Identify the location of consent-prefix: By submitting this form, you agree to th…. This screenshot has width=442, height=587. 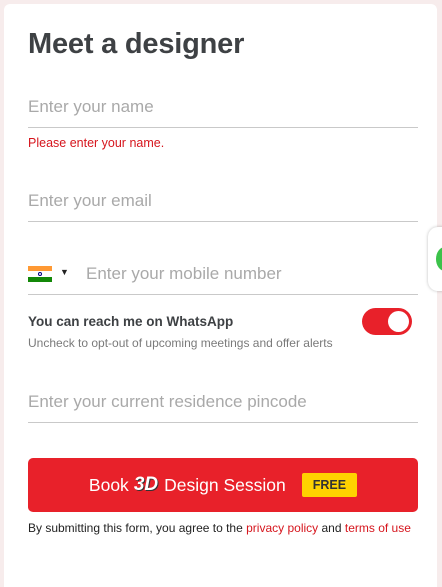
(135, 528).